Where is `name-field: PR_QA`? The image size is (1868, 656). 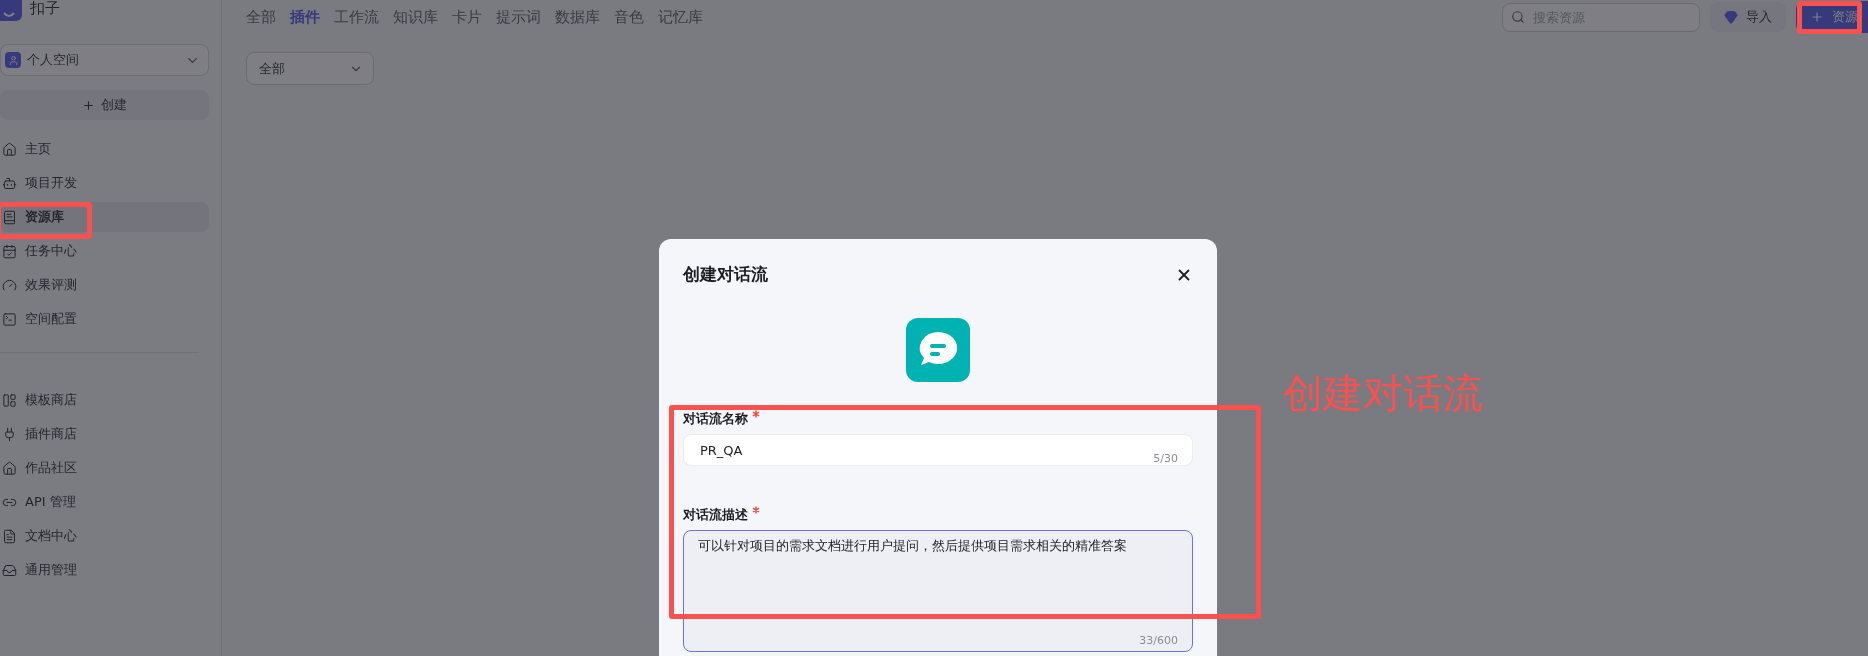
name-field: PR_QA is located at coordinates (926, 450).